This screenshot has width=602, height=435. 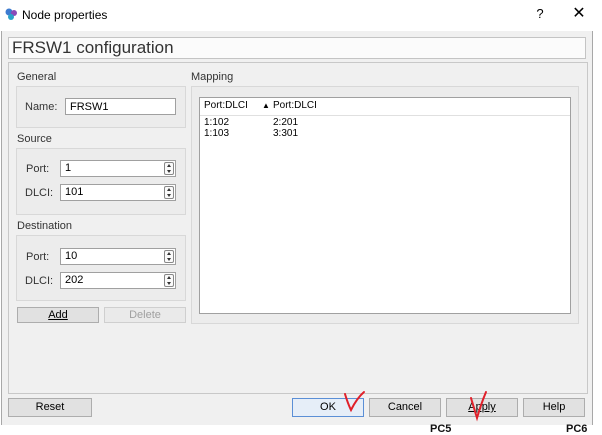 What do you see at coordinates (216, 133) in the screenshot?
I see `mapping-row-2-source: 1:103` at bounding box center [216, 133].